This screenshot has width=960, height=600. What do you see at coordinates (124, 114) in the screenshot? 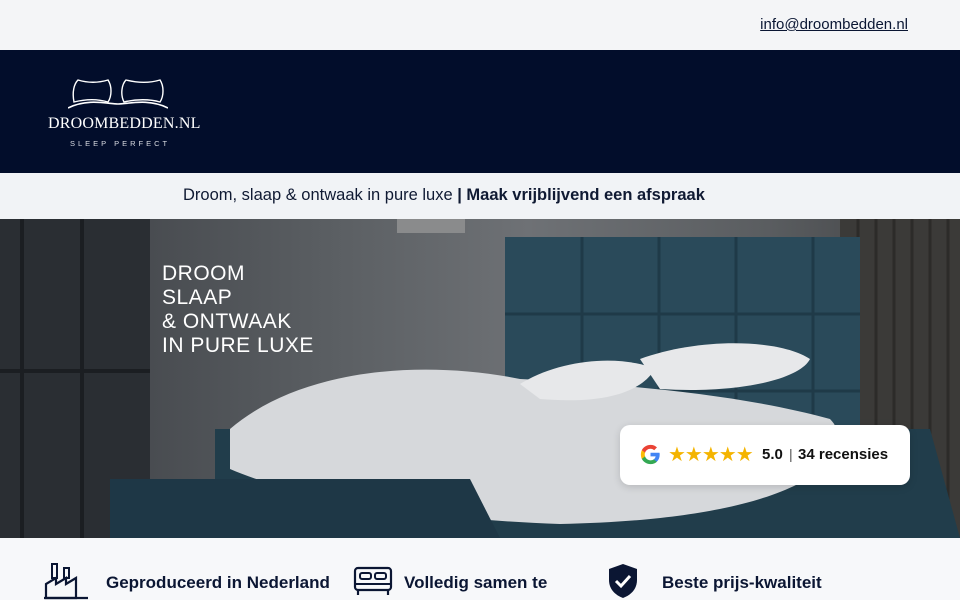
I see `logo: DROOMBEDDEN.NL SLEEP PERFECT` at bounding box center [124, 114].